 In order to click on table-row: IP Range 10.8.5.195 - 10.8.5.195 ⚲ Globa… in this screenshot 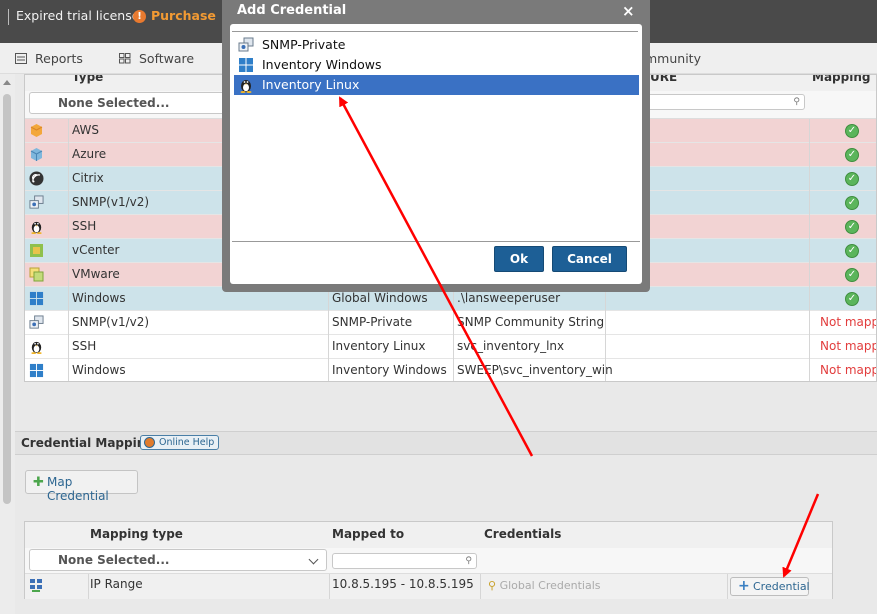, I will do `click(428, 586)`.